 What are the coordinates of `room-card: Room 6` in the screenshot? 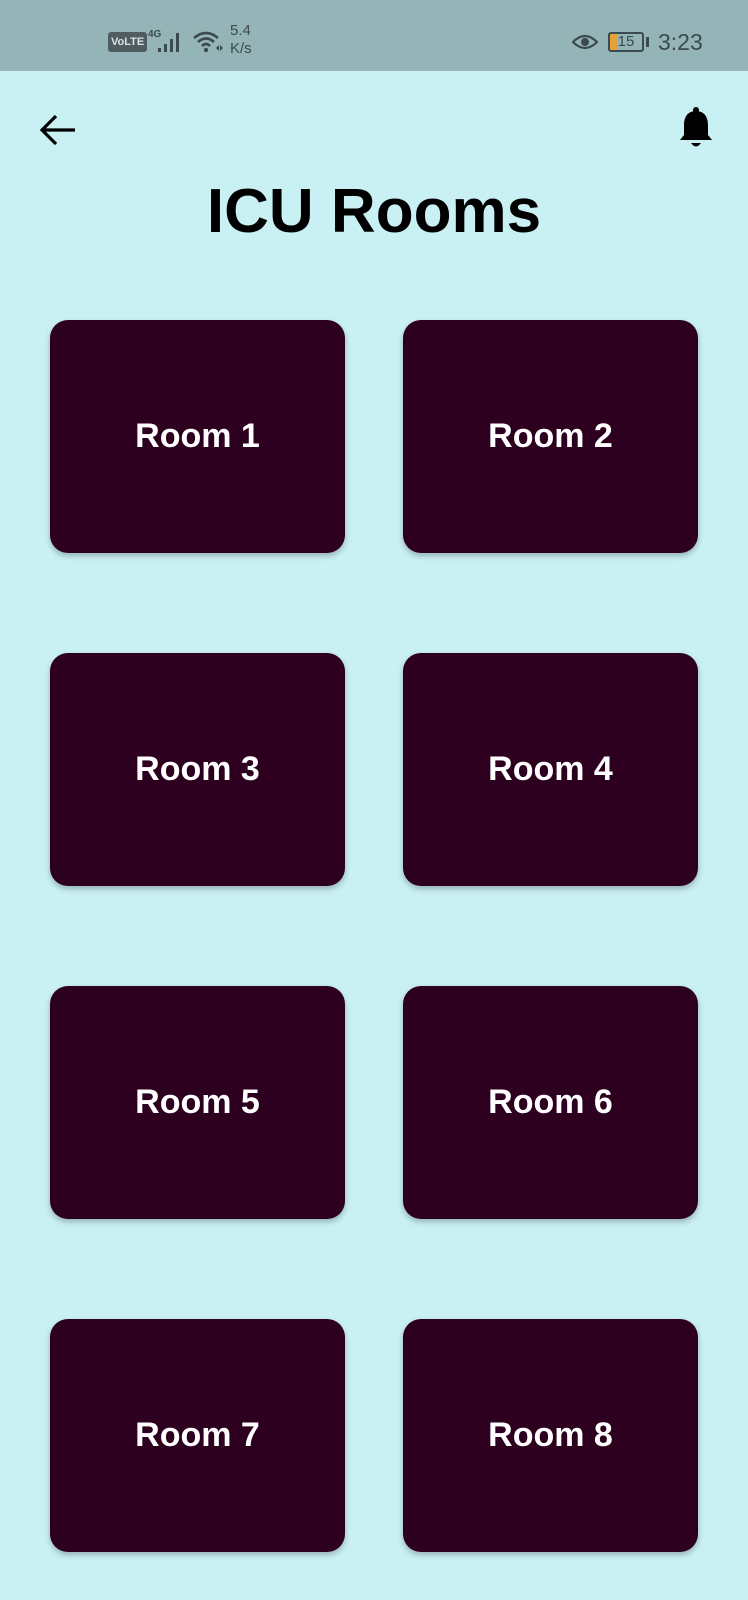 It's located at (550, 1102).